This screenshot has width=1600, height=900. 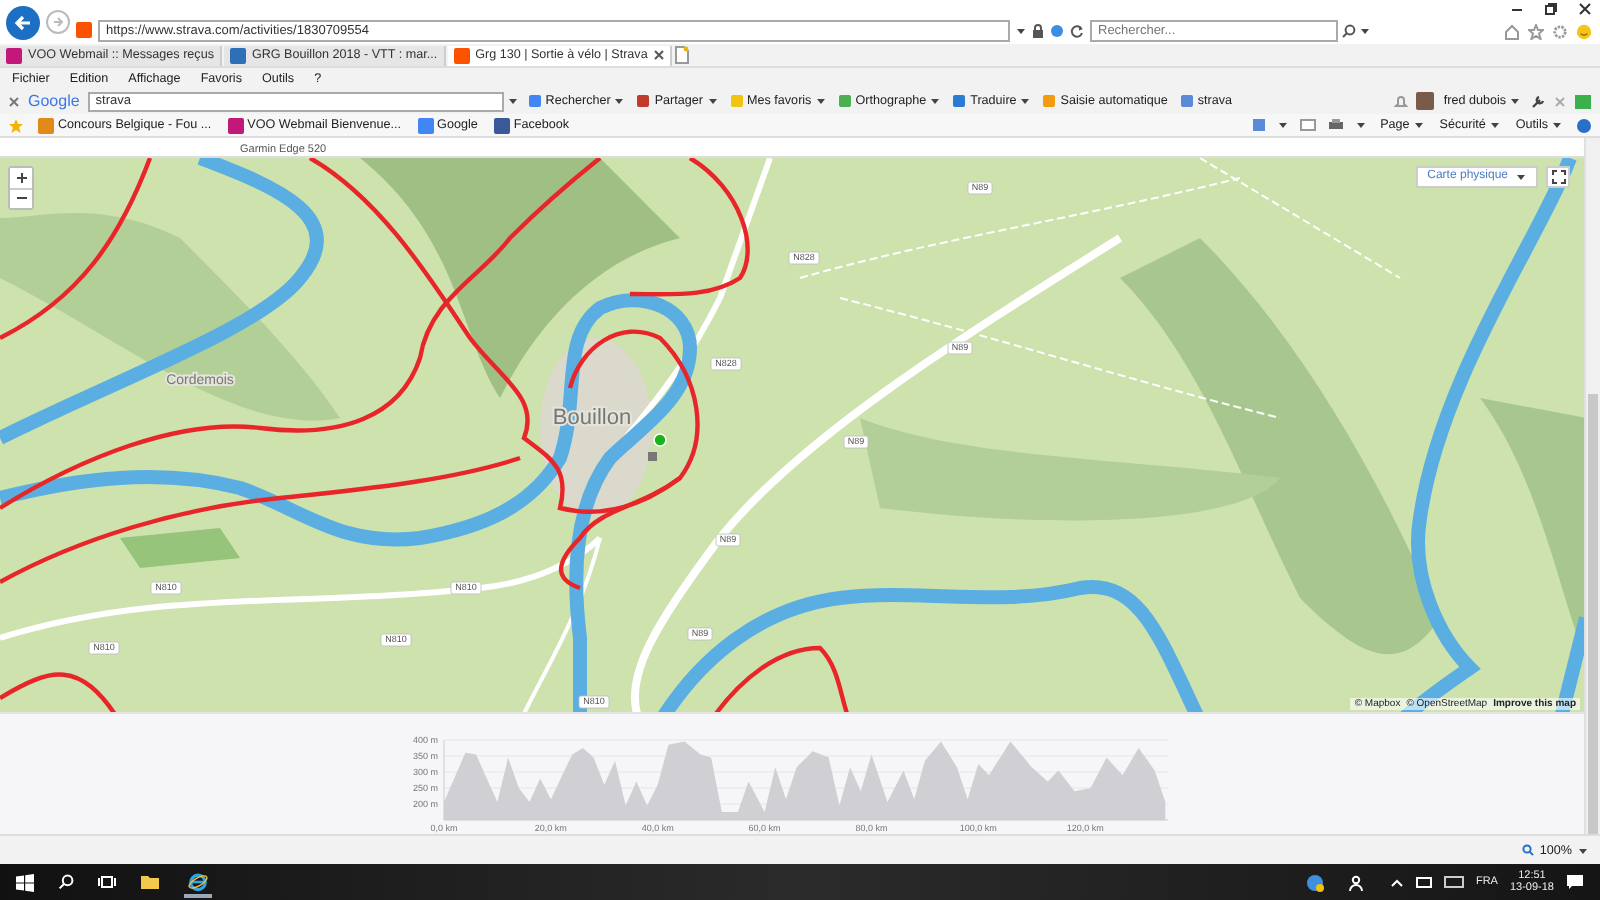 What do you see at coordinates (198, 881) in the screenshot?
I see `browser-e-icon` at bounding box center [198, 881].